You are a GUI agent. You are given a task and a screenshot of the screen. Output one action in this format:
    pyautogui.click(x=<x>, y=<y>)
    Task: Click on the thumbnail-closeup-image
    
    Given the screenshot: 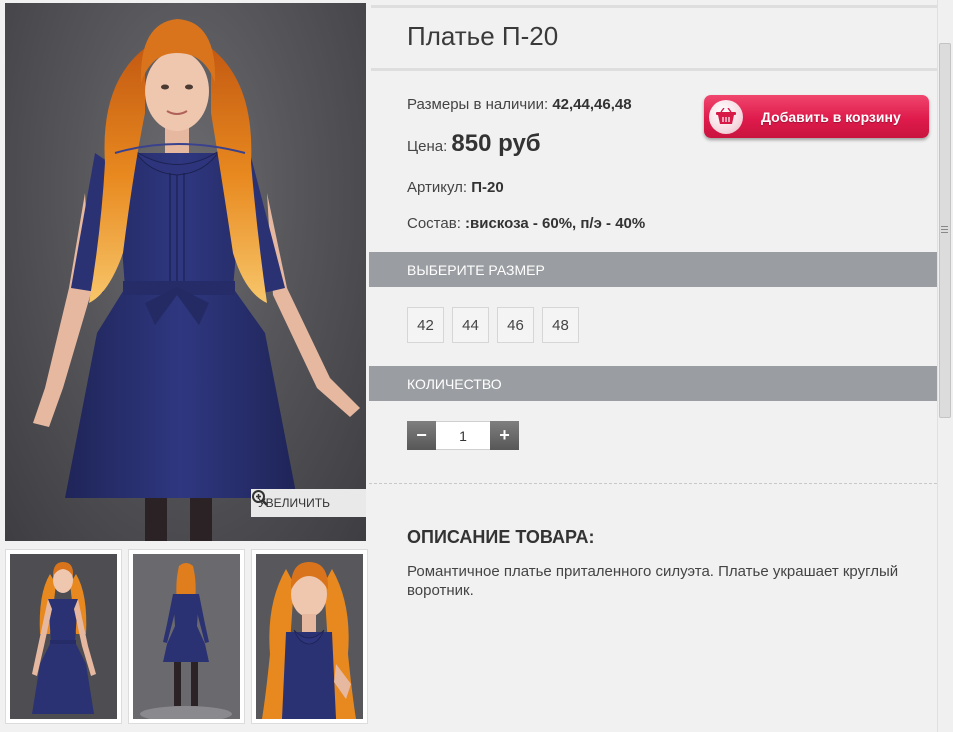 What is the action you would take?
    pyautogui.click(x=309, y=636)
    